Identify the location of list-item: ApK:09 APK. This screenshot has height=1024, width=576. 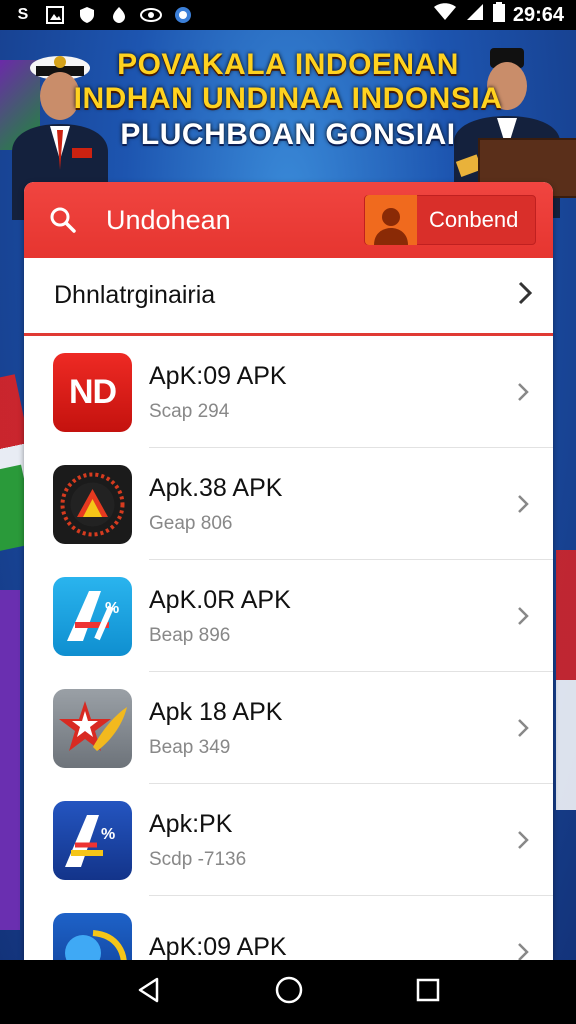
(288, 928).